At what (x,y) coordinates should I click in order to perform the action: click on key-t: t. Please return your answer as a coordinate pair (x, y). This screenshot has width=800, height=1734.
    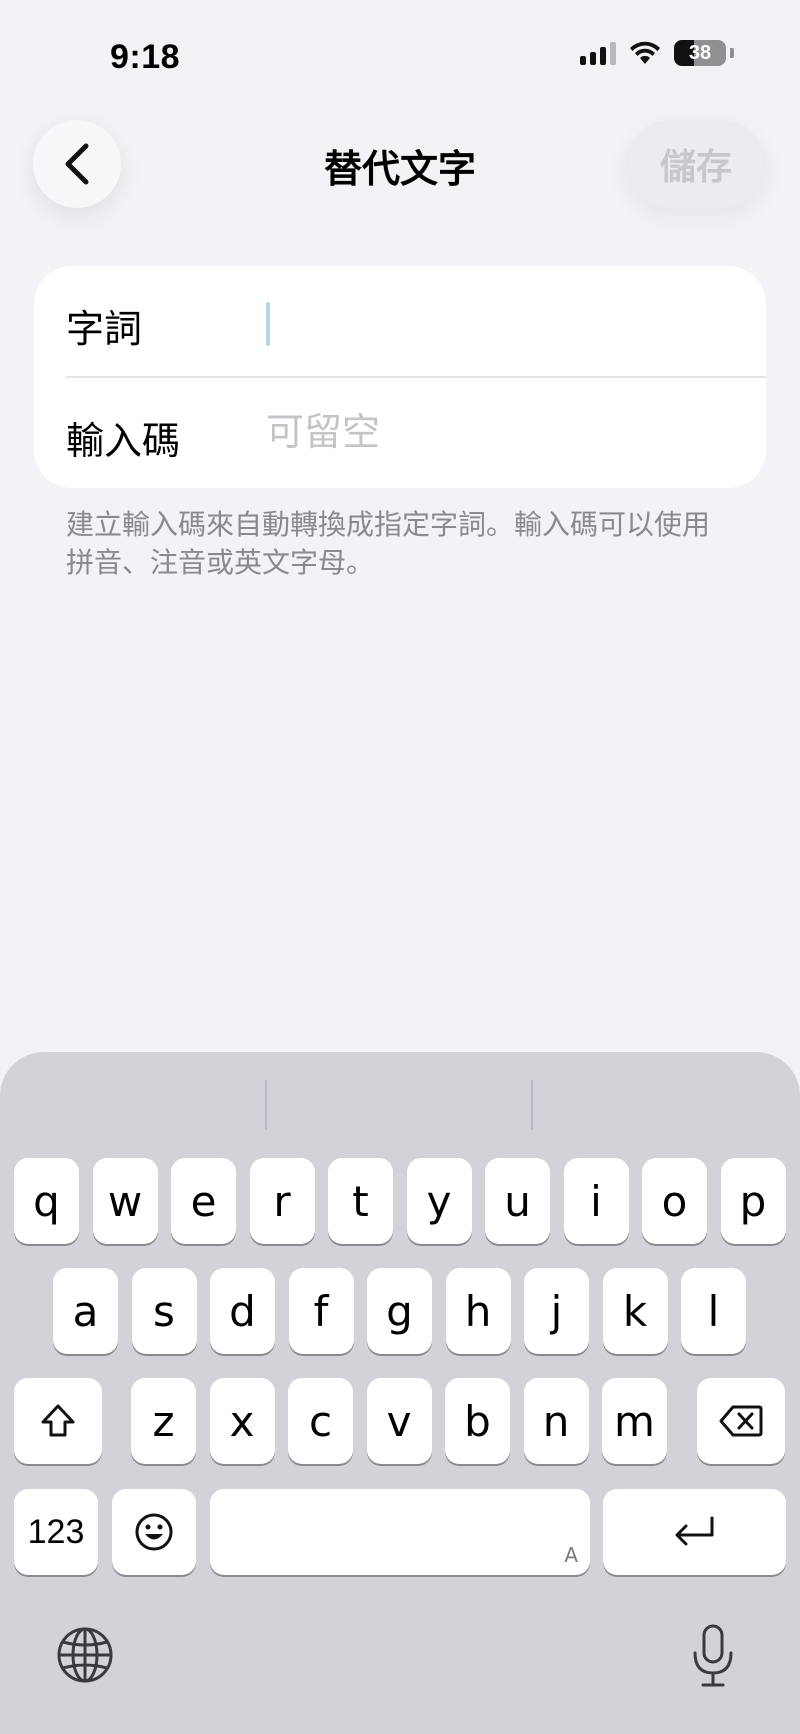
    Looking at the image, I should click on (360, 1201).